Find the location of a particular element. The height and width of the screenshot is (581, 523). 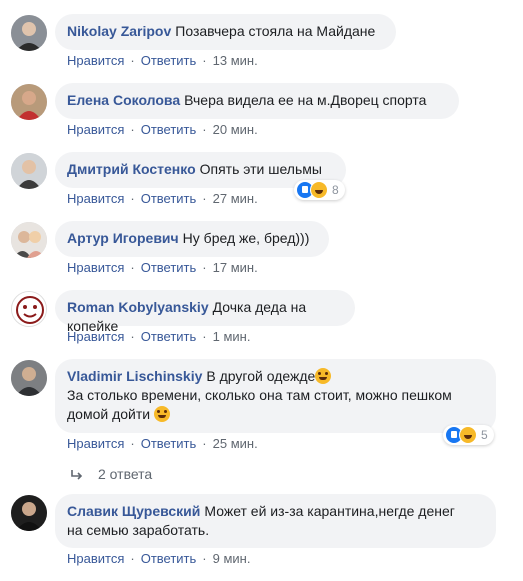

comment-text: Может ей из-за карантина,негде денег is located at coordinates (329, 511).